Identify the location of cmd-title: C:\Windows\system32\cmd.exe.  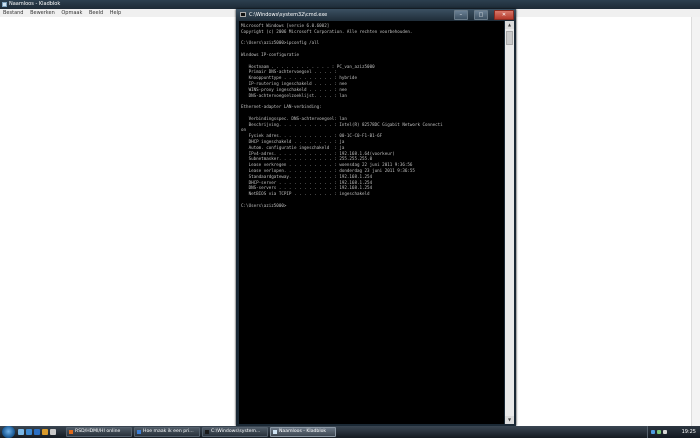
(288, 15).